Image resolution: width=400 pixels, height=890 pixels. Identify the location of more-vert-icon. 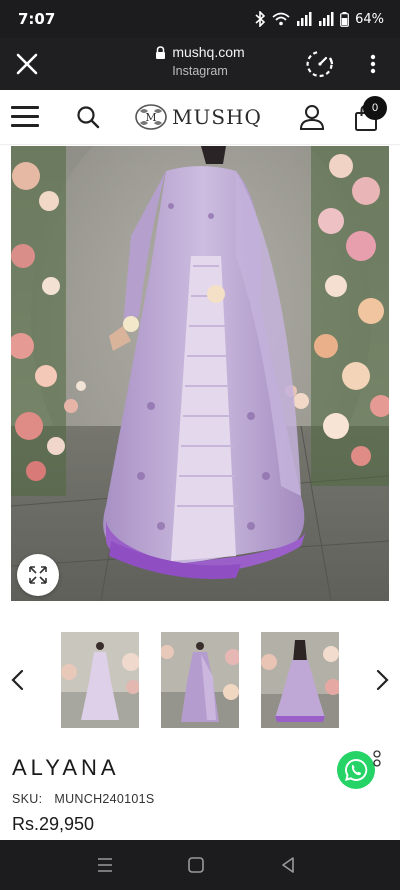
(373, 64).